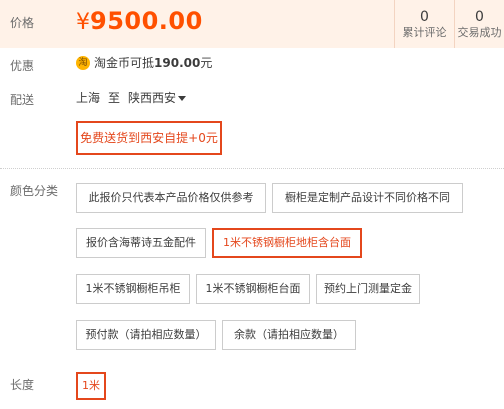  I want to click on color-option: 1米不锈钢橱柜台面, so click(253, 289).